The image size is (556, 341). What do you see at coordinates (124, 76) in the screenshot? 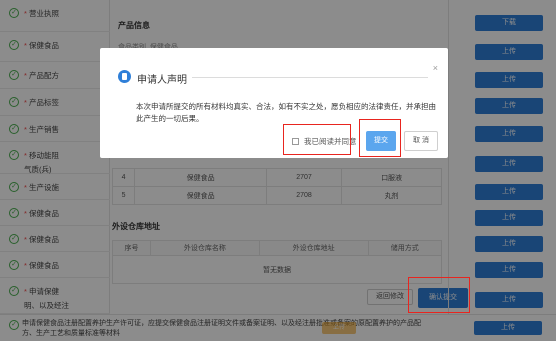
I see `document-icon` at bounding box center [124, 76].